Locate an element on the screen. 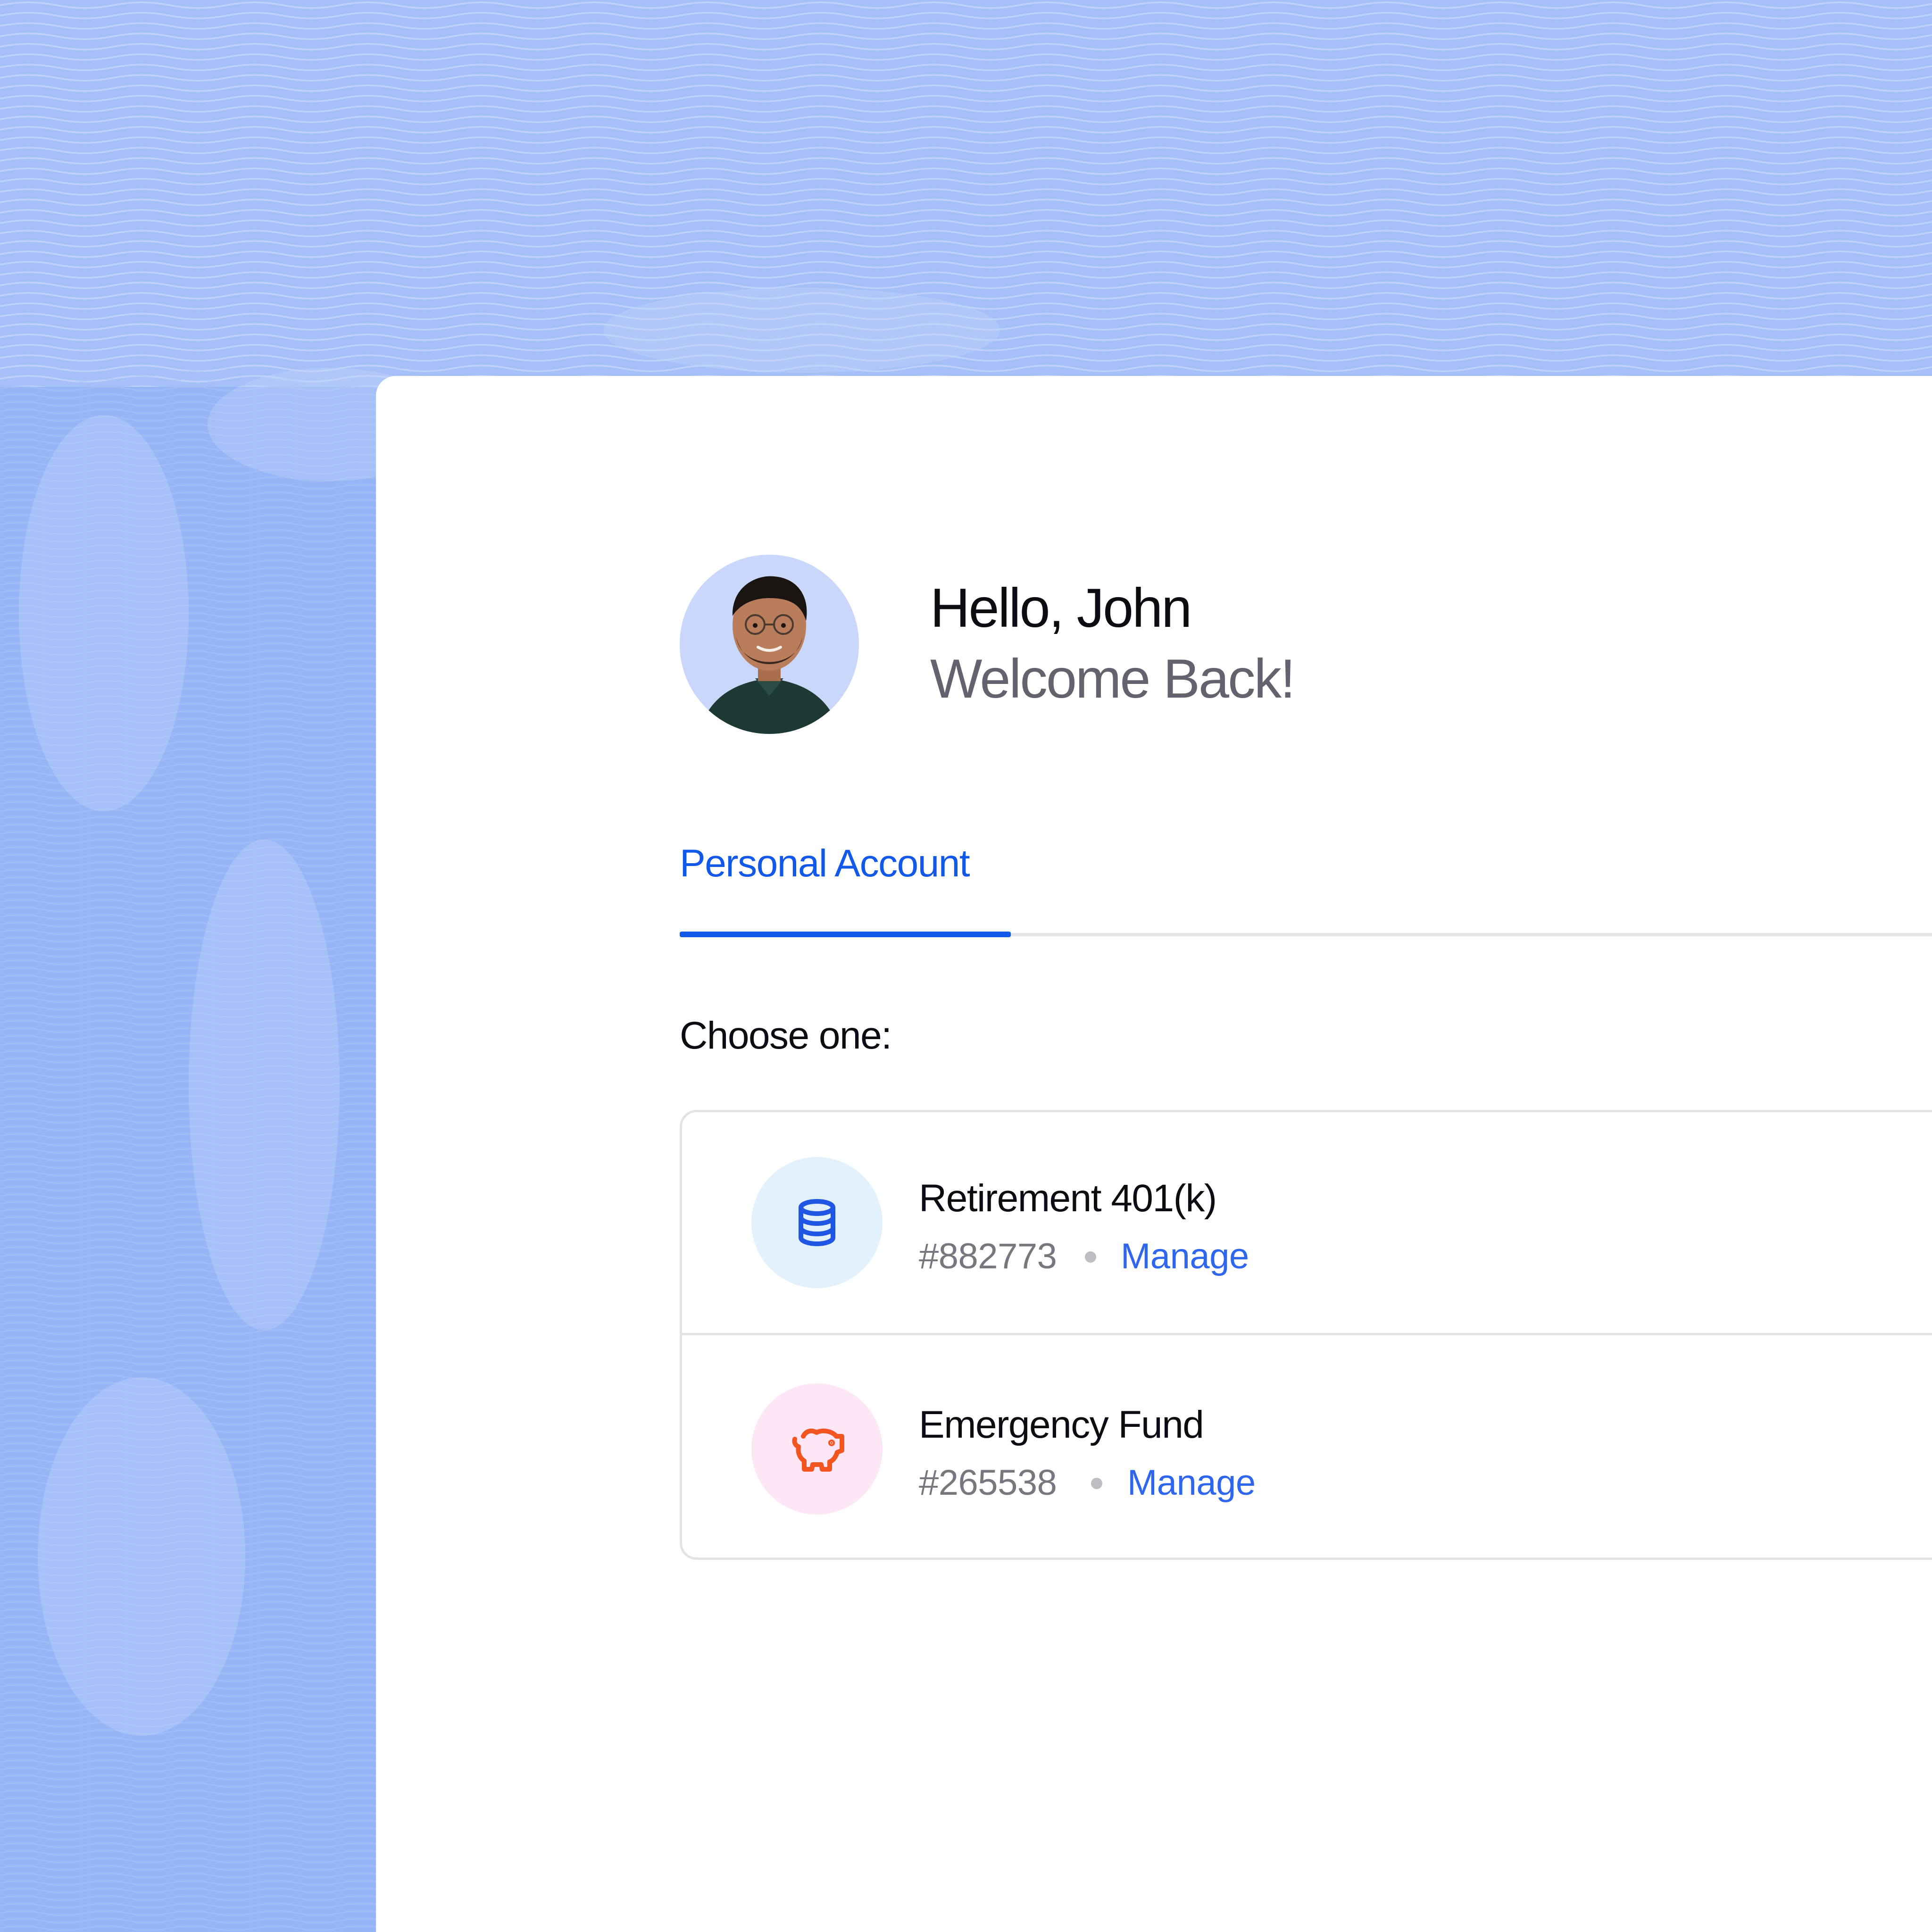 The height and width of the screenshot is (1932, 1932). account-name: Retirement 401(k) is located at coordinates (1068, 1199).